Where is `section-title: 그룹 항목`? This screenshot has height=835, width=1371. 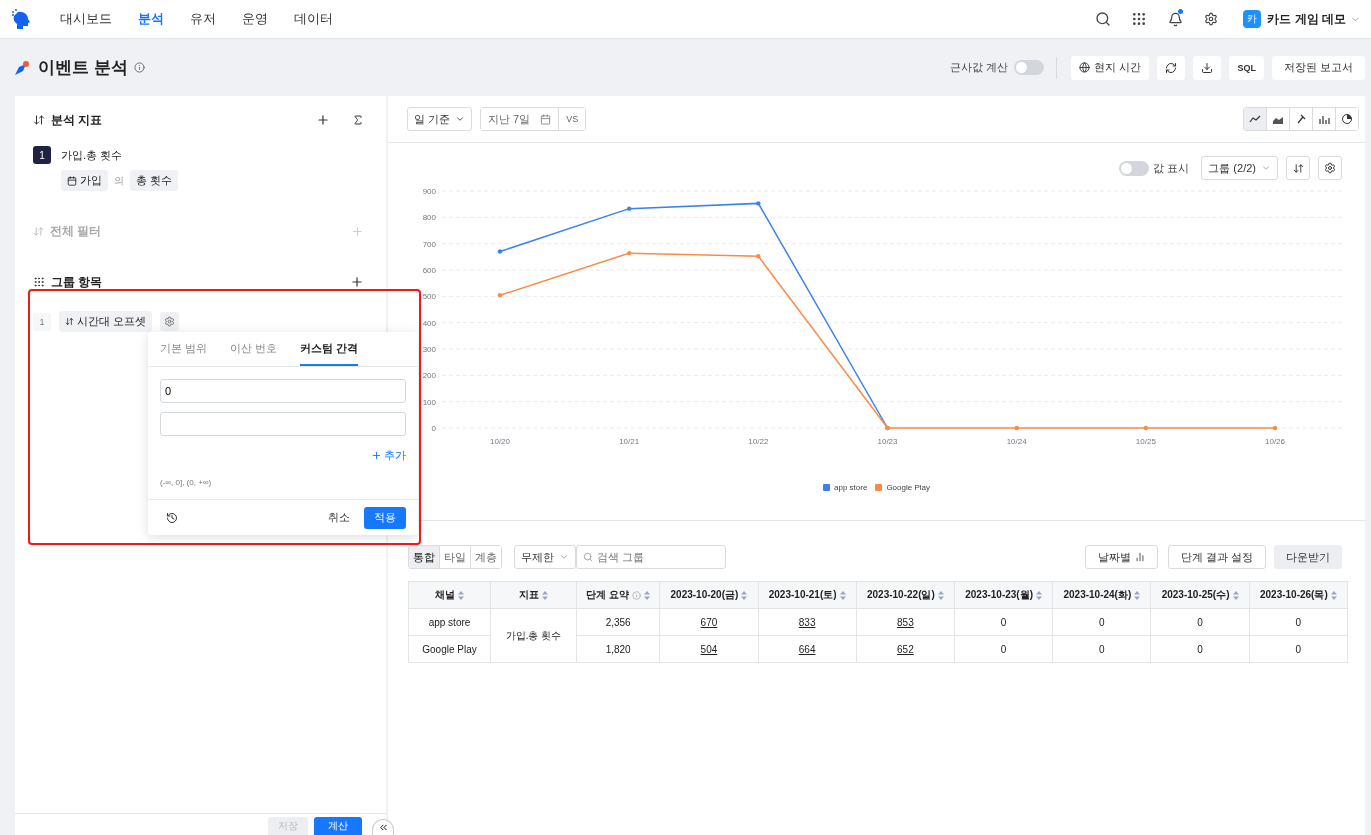
section-title: 그룹 항목 is located at coordinates (77, 282).